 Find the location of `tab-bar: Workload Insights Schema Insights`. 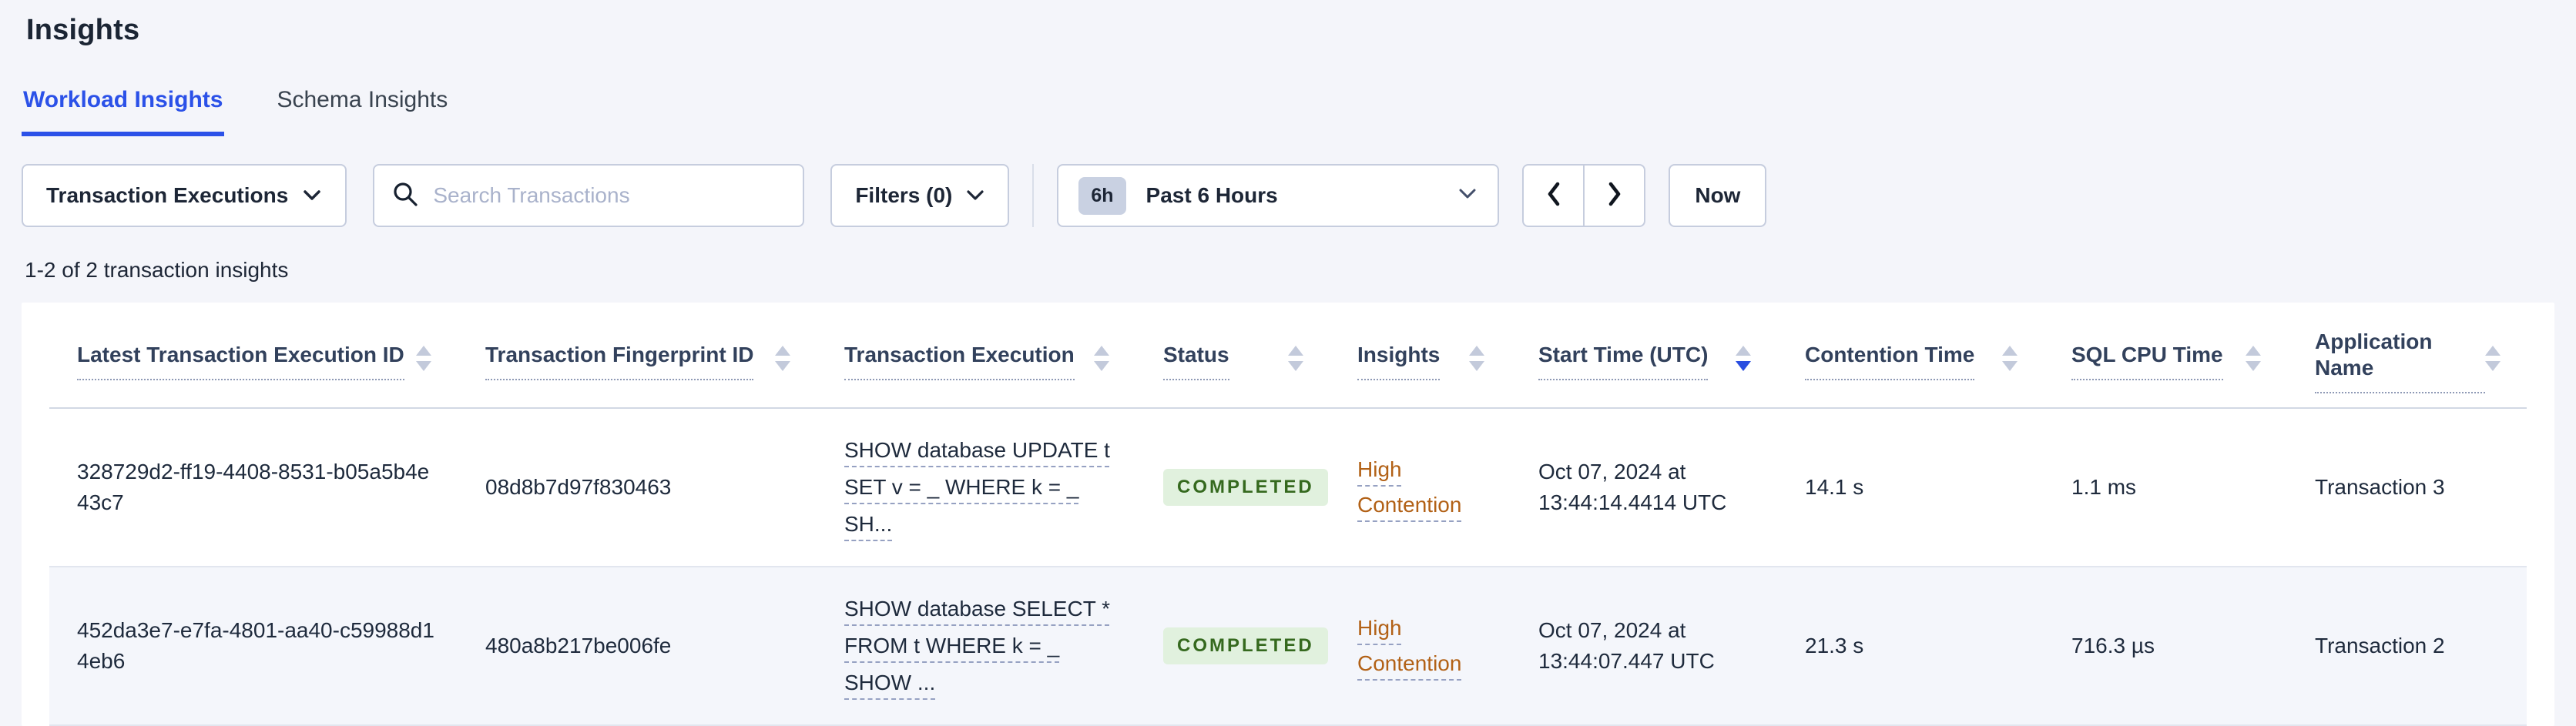

tab-bar: Workload Insights Schema Insights is located at coordinates (1288, 111).